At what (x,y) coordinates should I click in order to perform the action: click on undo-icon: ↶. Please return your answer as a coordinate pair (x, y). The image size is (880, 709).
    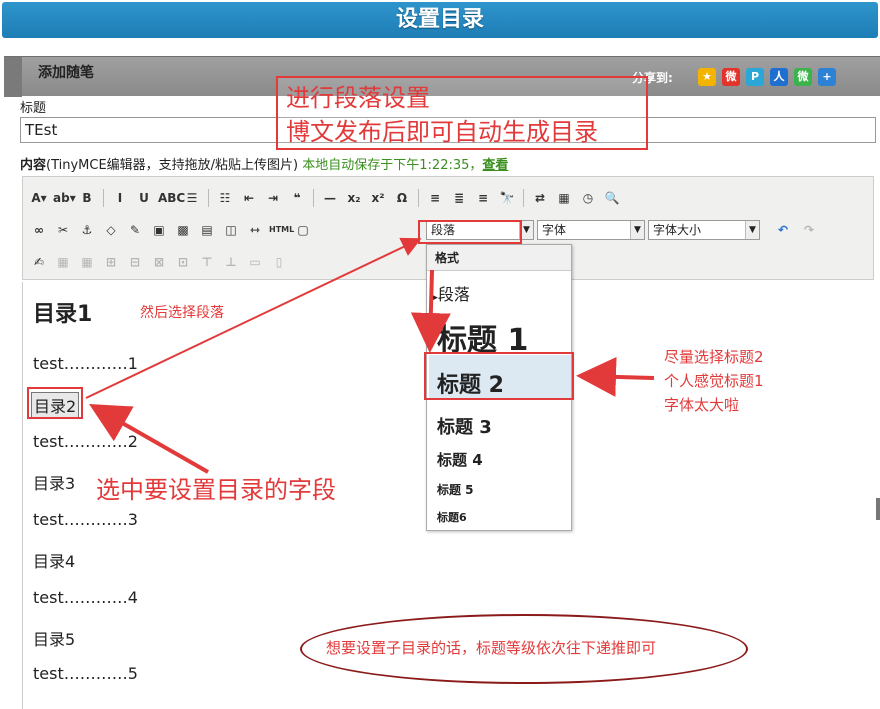
    Looking at the image, I should click on (783, 230).